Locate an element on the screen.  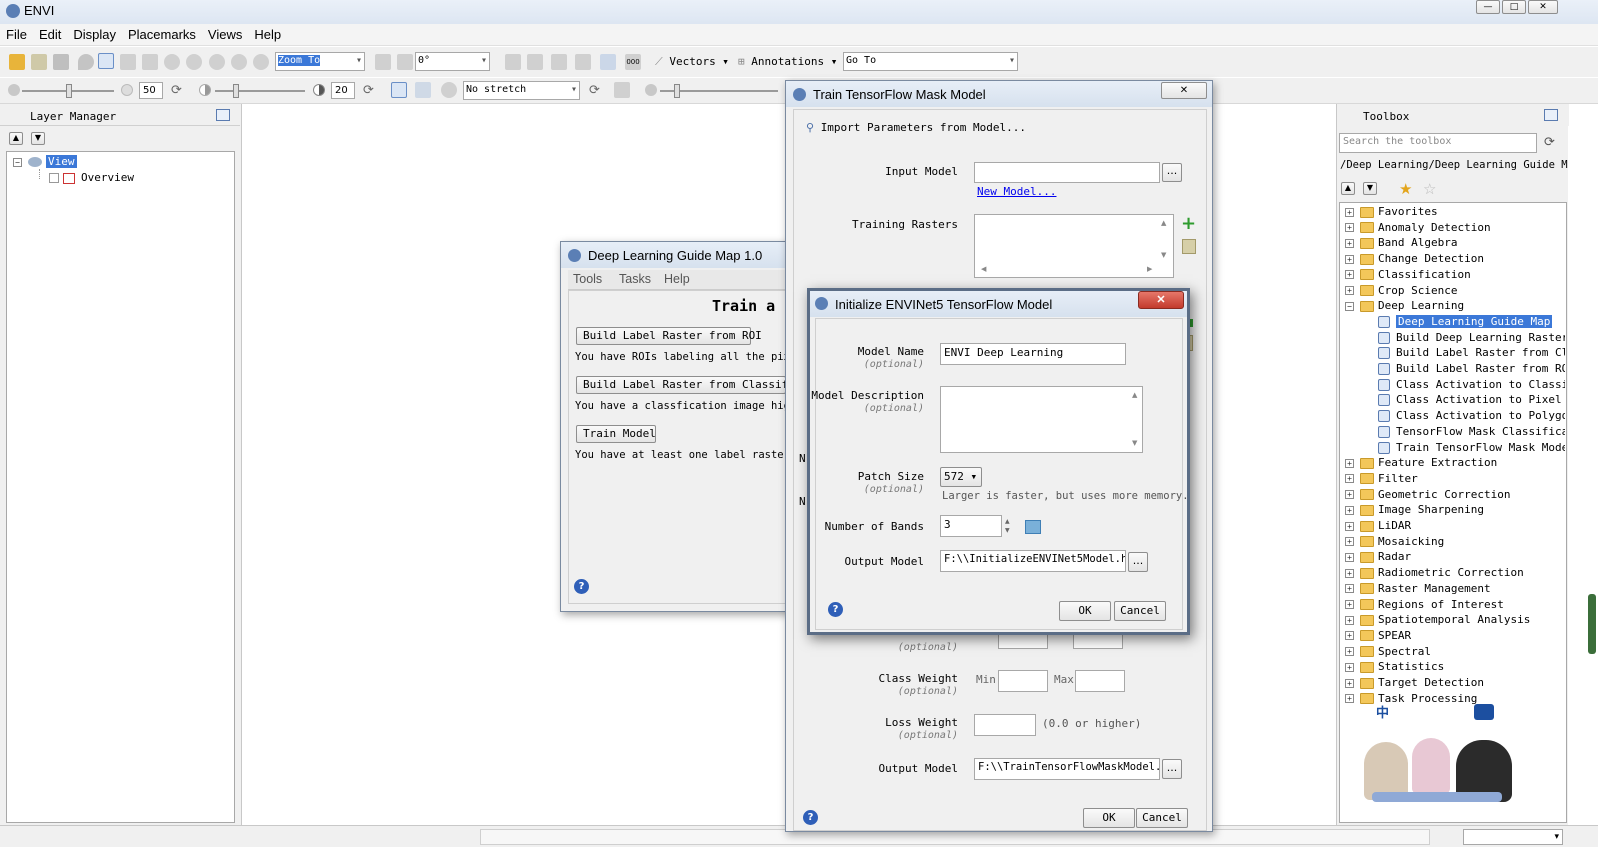
guide-menu-tools: Tools is located at coordinates (587, 279).